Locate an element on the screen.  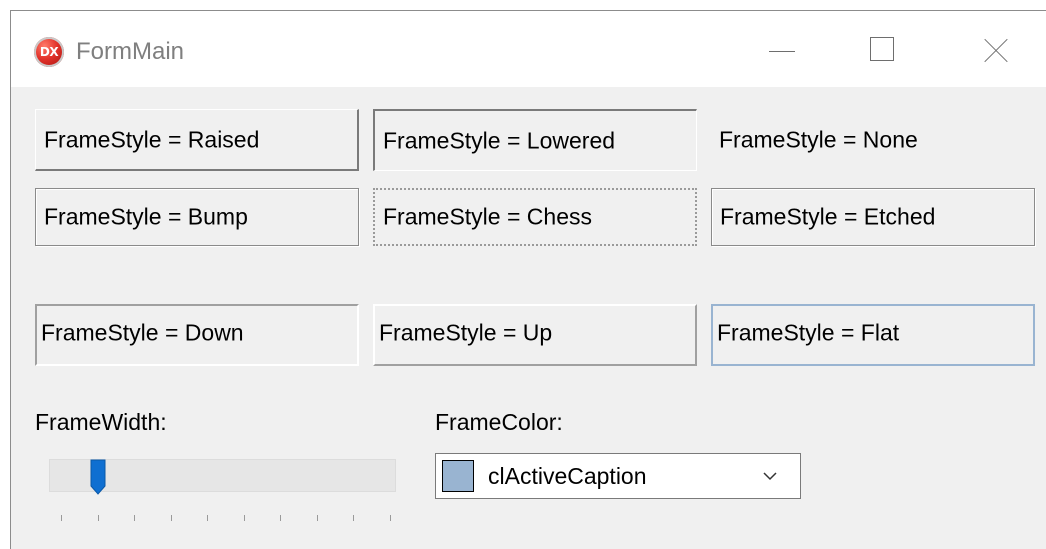
chevron-down-icon is located at coordinates (770, 476).